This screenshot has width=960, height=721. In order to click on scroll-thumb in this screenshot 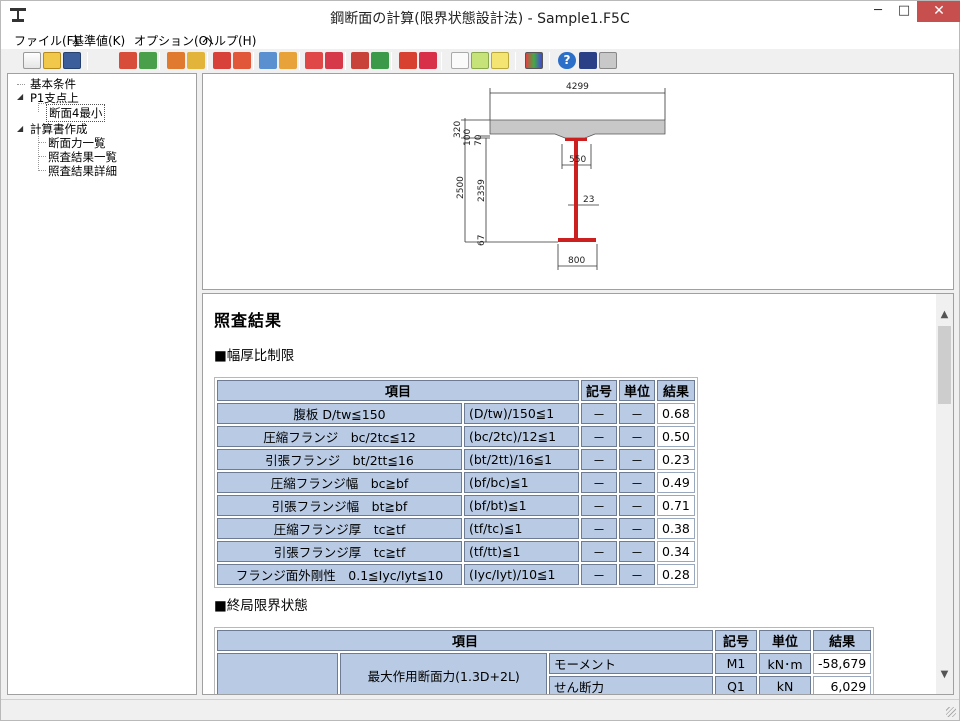, I will do `click(944, 365)`.